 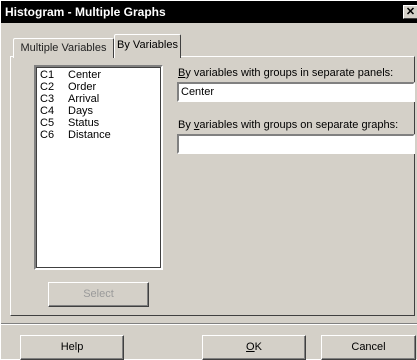 I want to click on column-id: C2, so click(x=47, y=87).